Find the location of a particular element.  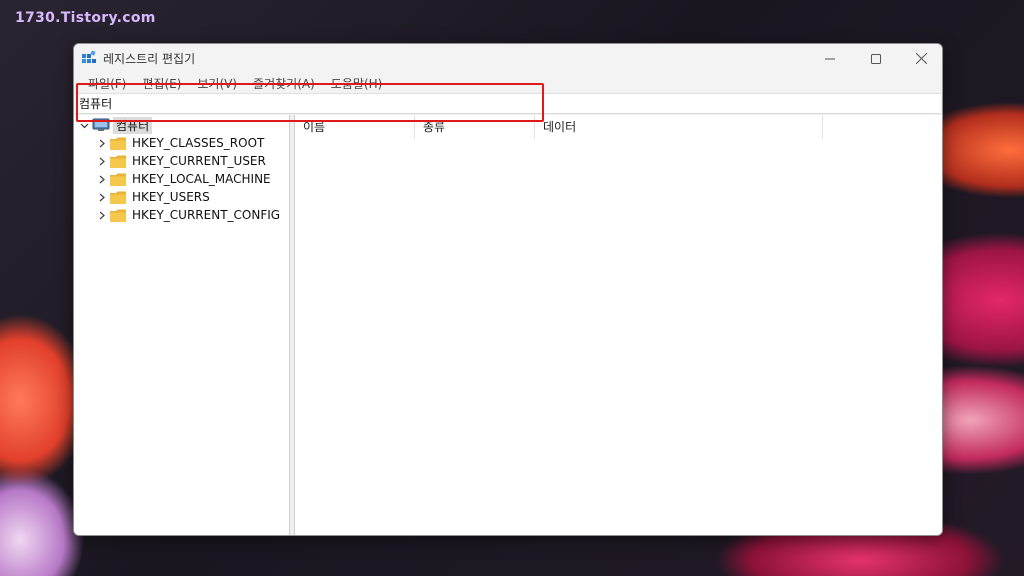

watermark-text: 1730.Tistory.com is located at coordinates (85, 18).